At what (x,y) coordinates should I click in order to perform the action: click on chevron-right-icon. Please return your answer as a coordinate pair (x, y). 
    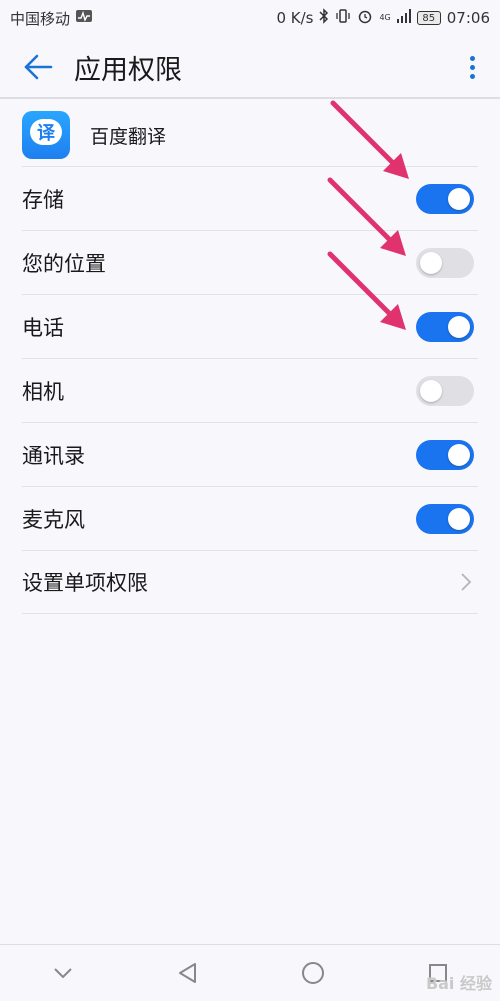
    Looking at the image, I should click on (466, 582).